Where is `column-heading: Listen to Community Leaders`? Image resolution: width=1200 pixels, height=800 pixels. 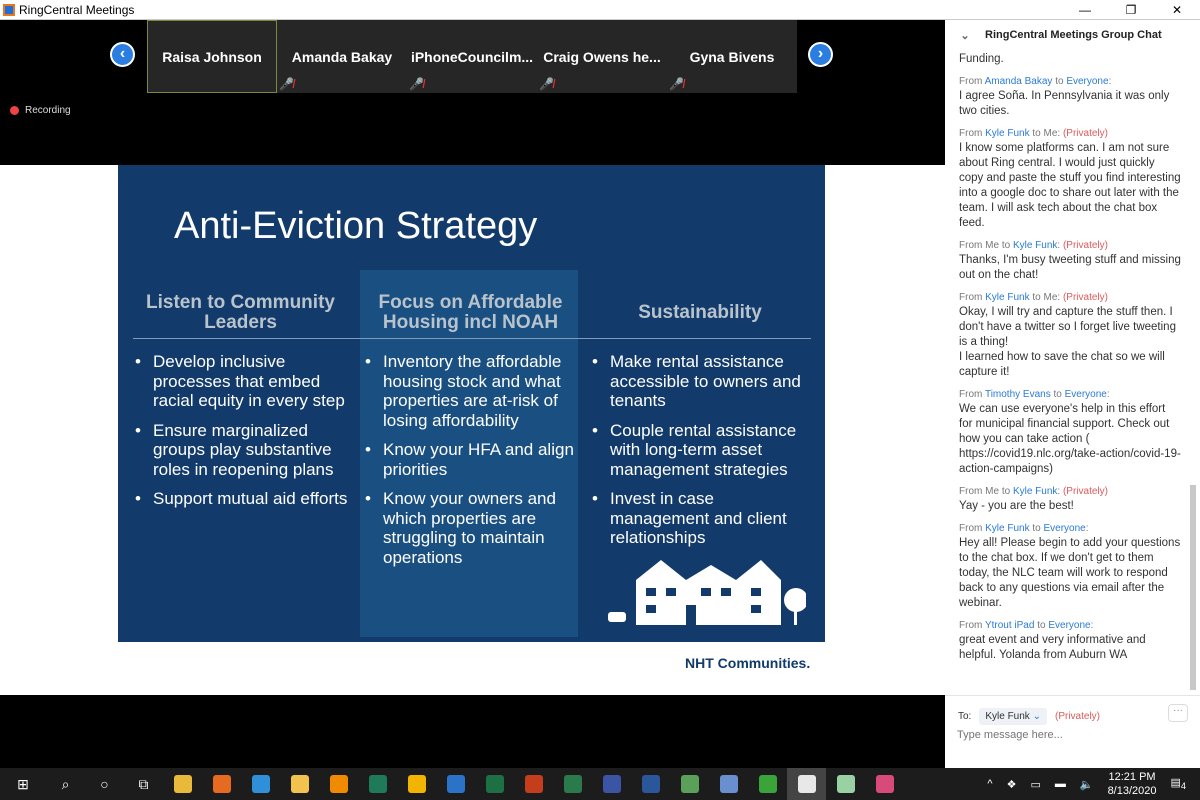 column-heading: Listen to Community Leaders is located at coordinates (240, 312).